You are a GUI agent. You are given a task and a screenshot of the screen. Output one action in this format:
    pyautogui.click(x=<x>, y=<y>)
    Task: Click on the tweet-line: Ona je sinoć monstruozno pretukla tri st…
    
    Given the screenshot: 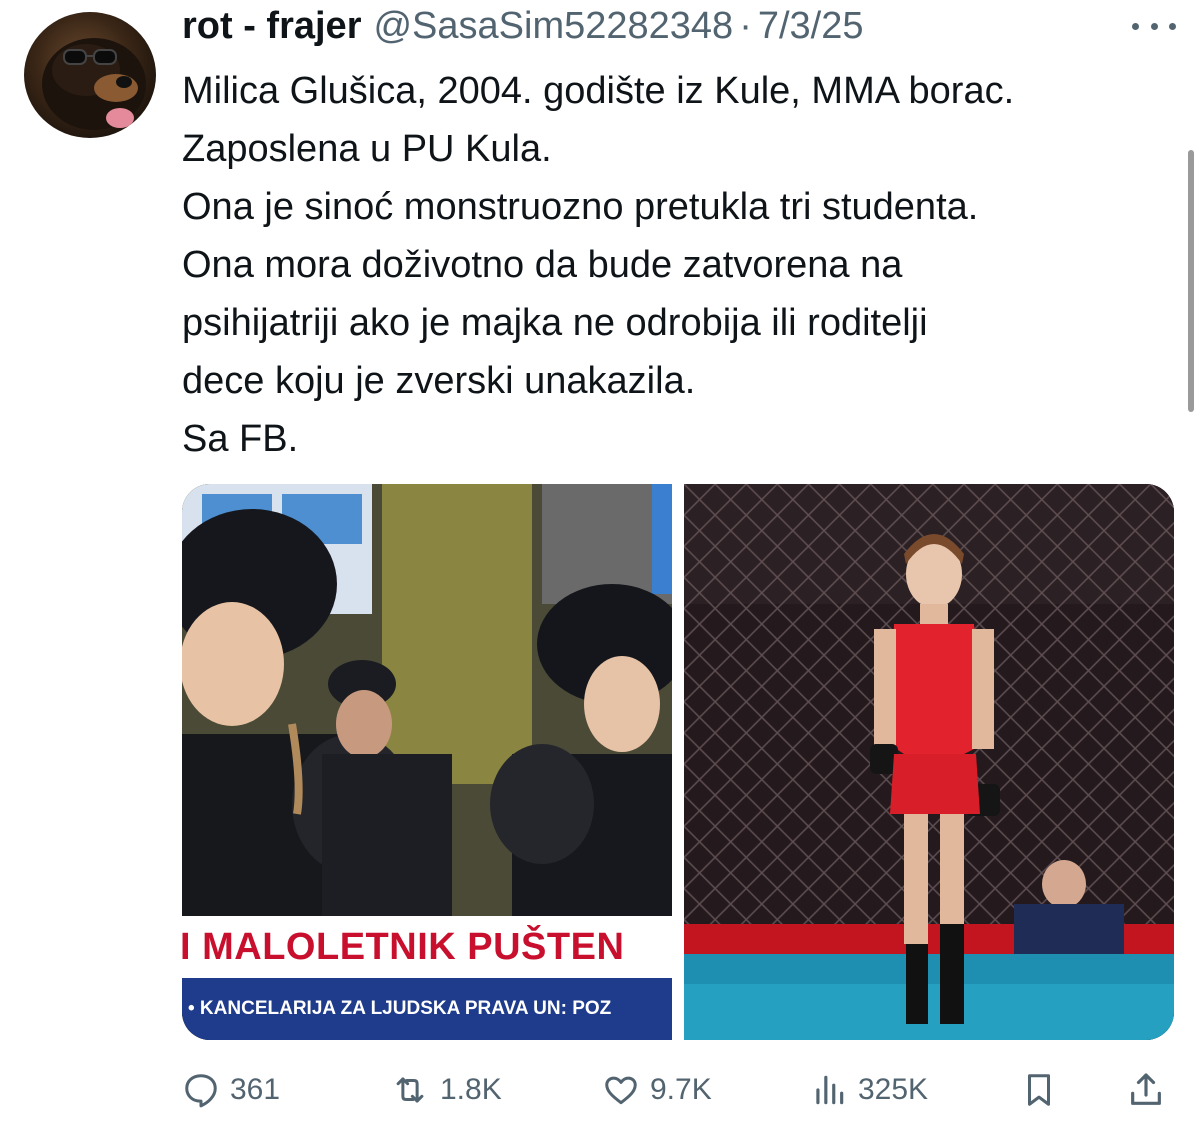 What is the action you would take?
    pyautogui.click(x=580, y=207)
    